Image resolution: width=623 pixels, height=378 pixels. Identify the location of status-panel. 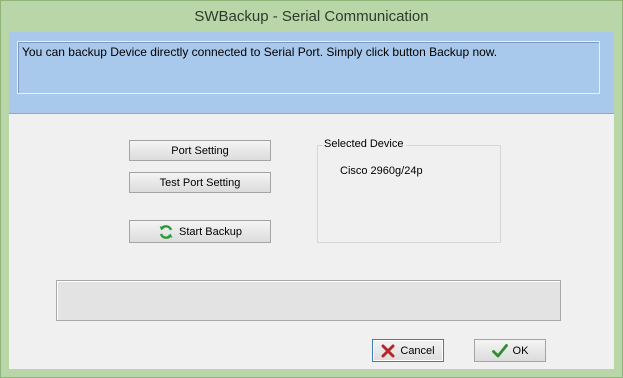
(308, 300).